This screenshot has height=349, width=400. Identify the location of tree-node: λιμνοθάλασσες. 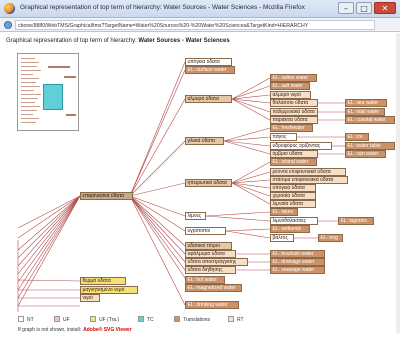
(294, 221).